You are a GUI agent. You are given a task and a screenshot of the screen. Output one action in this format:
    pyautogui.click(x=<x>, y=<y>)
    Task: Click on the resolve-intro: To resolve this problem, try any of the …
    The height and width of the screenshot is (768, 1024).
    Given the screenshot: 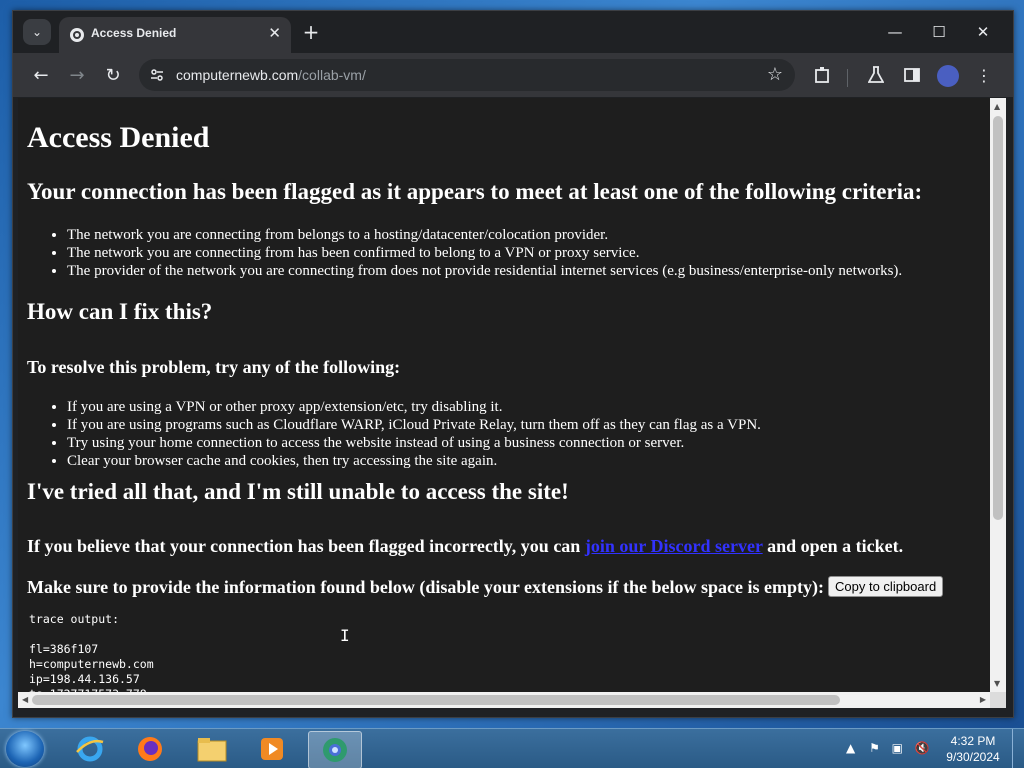 What is the action you would take?
    pyautogui.click(x=214, y=367)
    